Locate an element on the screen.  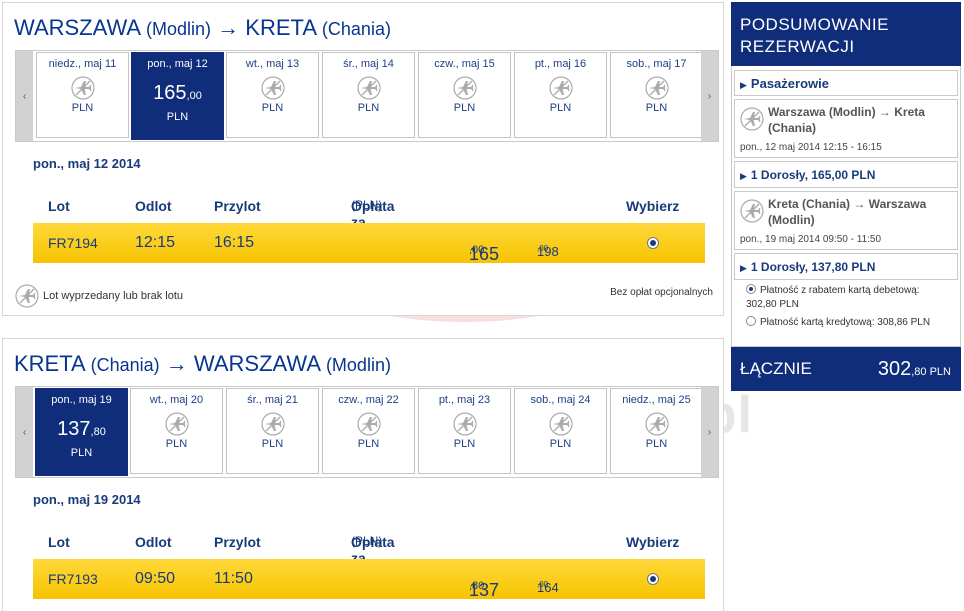
date-option: sob., maj 17 PLN is located at coordinates (656, 95).